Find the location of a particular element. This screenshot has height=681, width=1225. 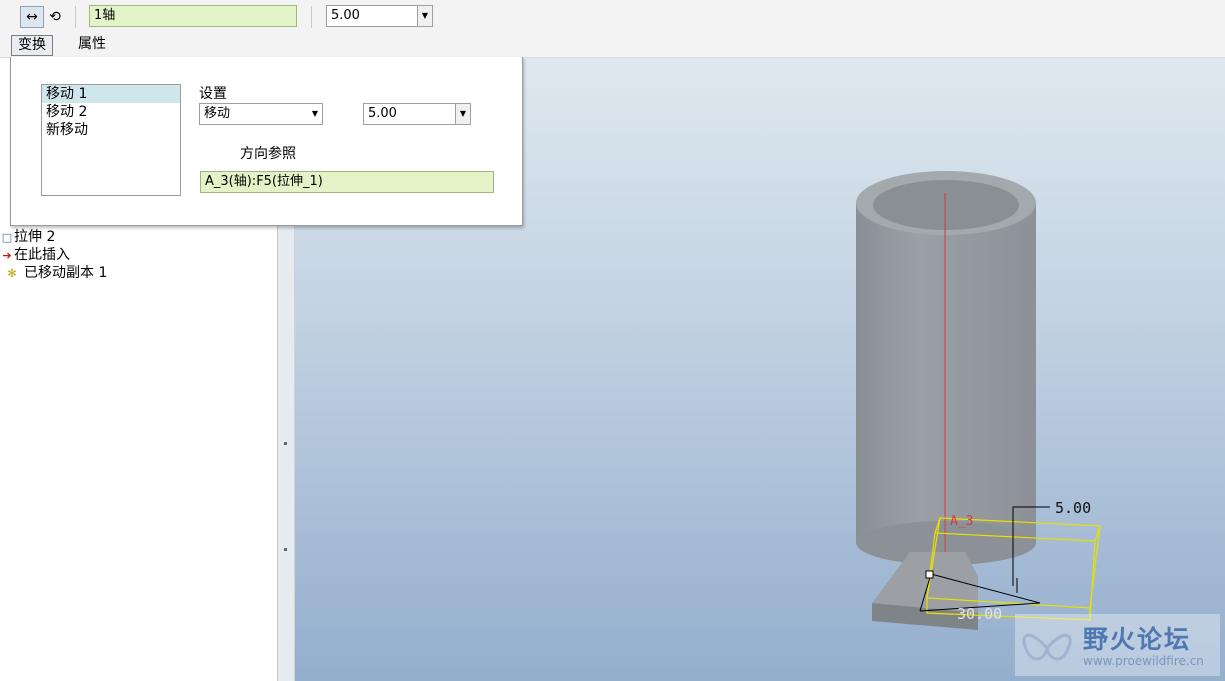

axis-label: A_3 is located at coordinates (961, 521).